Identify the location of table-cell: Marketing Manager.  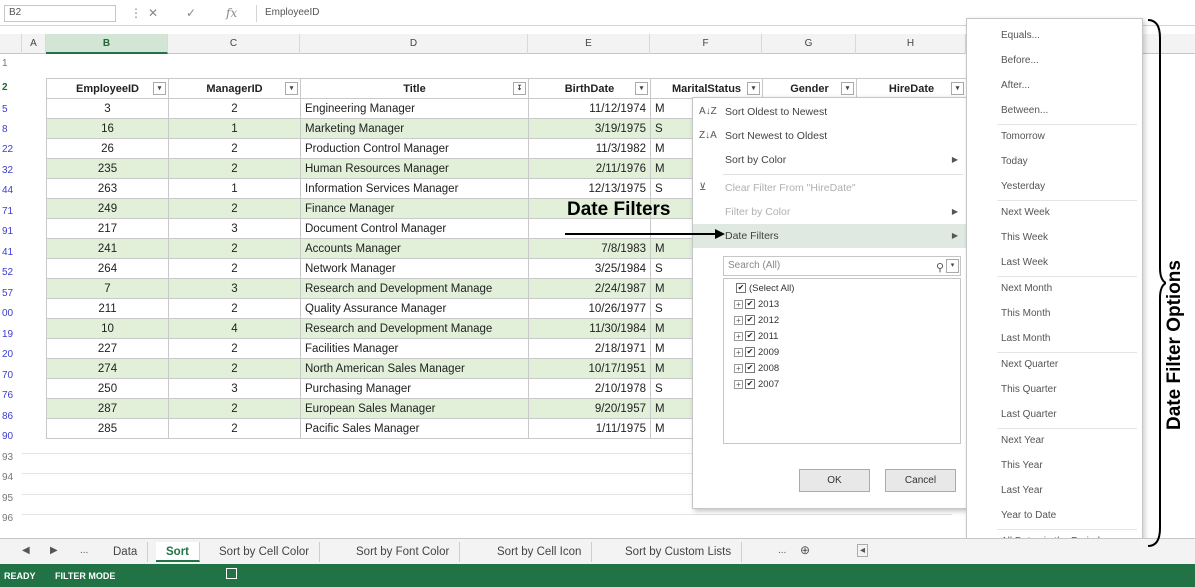
(414, 128).